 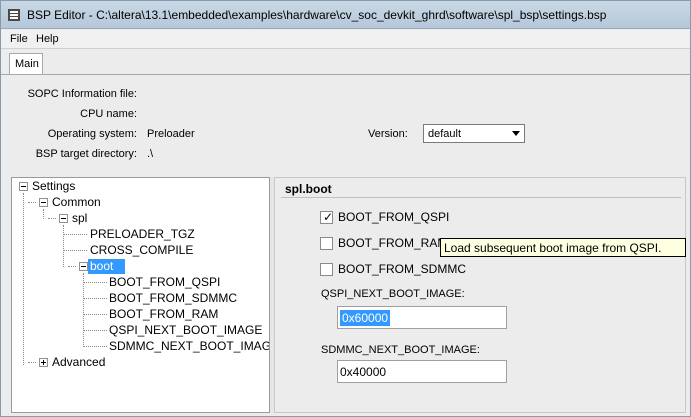 What do you see at coordinates (163, 314) in the screenshot?
I see `tree-node-boot-from-ram: BOOT_FROM_RAM` at bounding box center [163, 314].